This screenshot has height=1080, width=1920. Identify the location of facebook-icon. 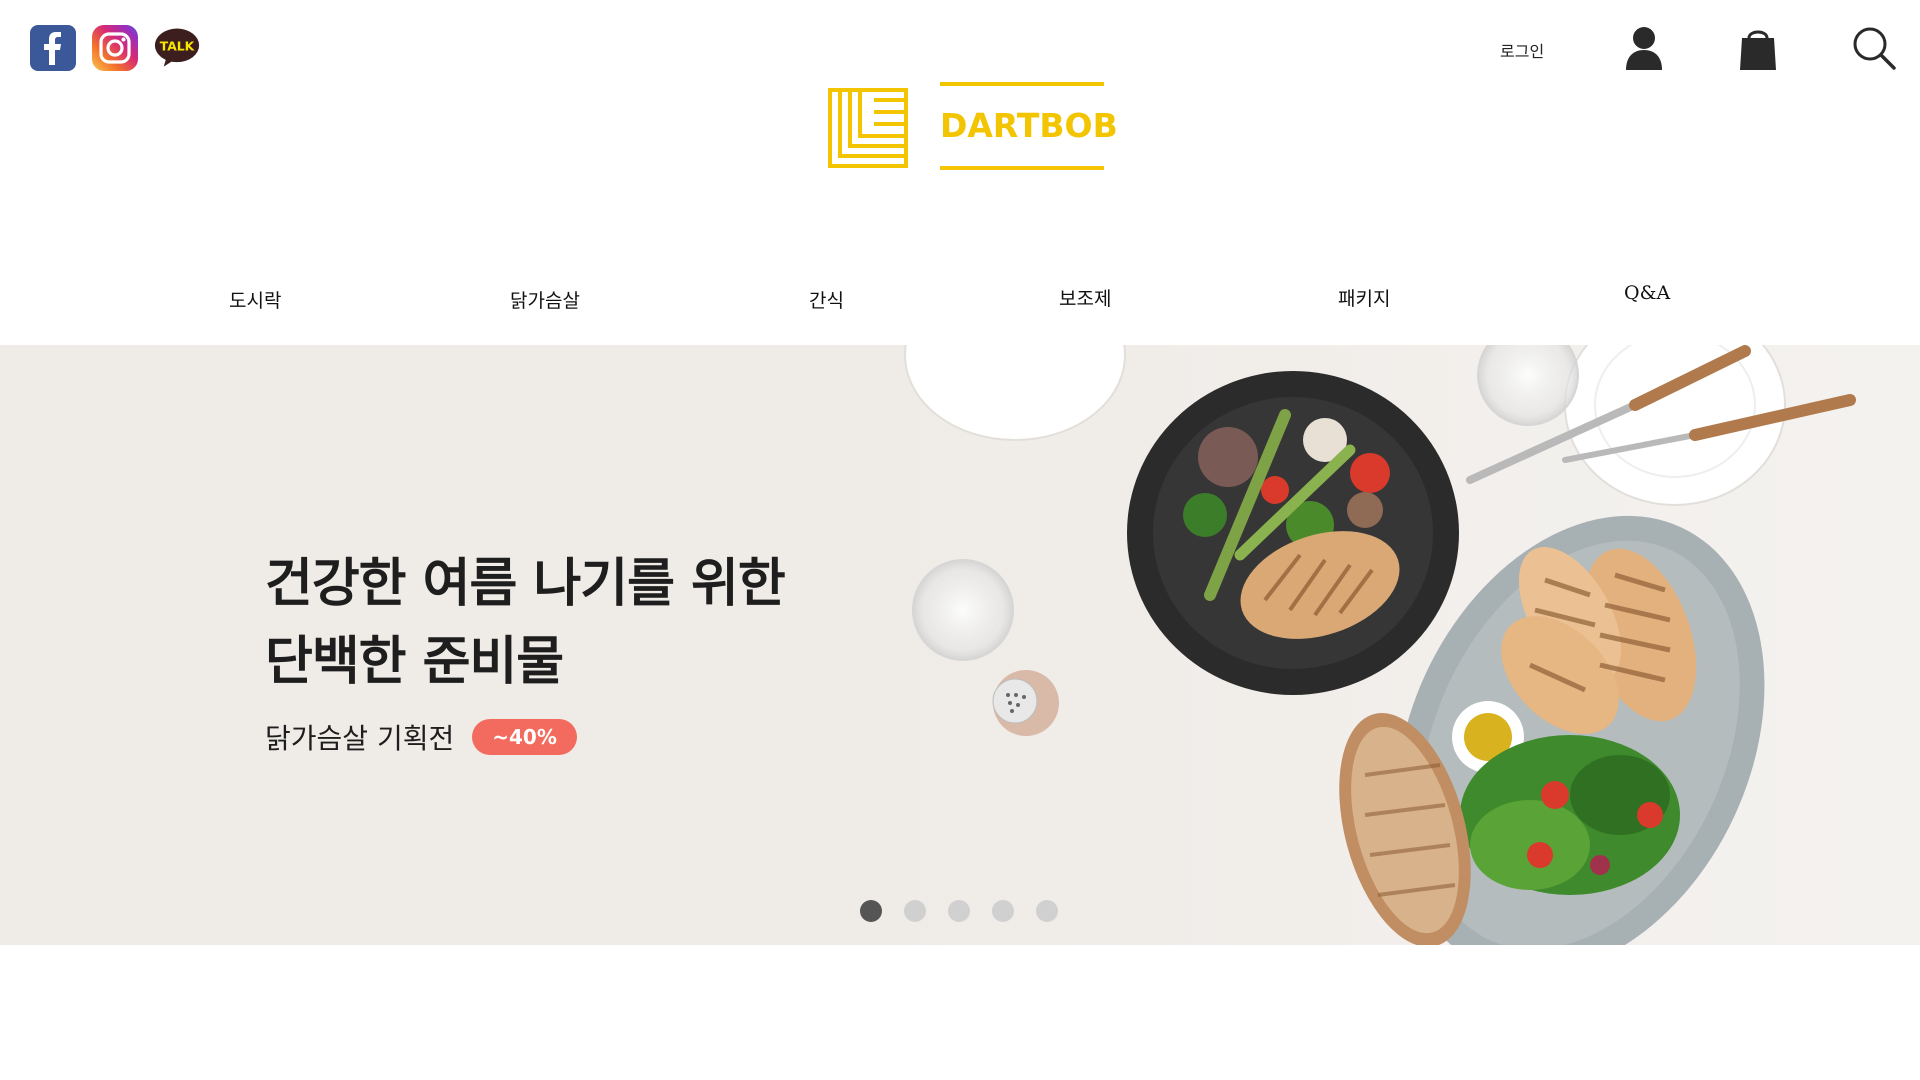
(53, 48).